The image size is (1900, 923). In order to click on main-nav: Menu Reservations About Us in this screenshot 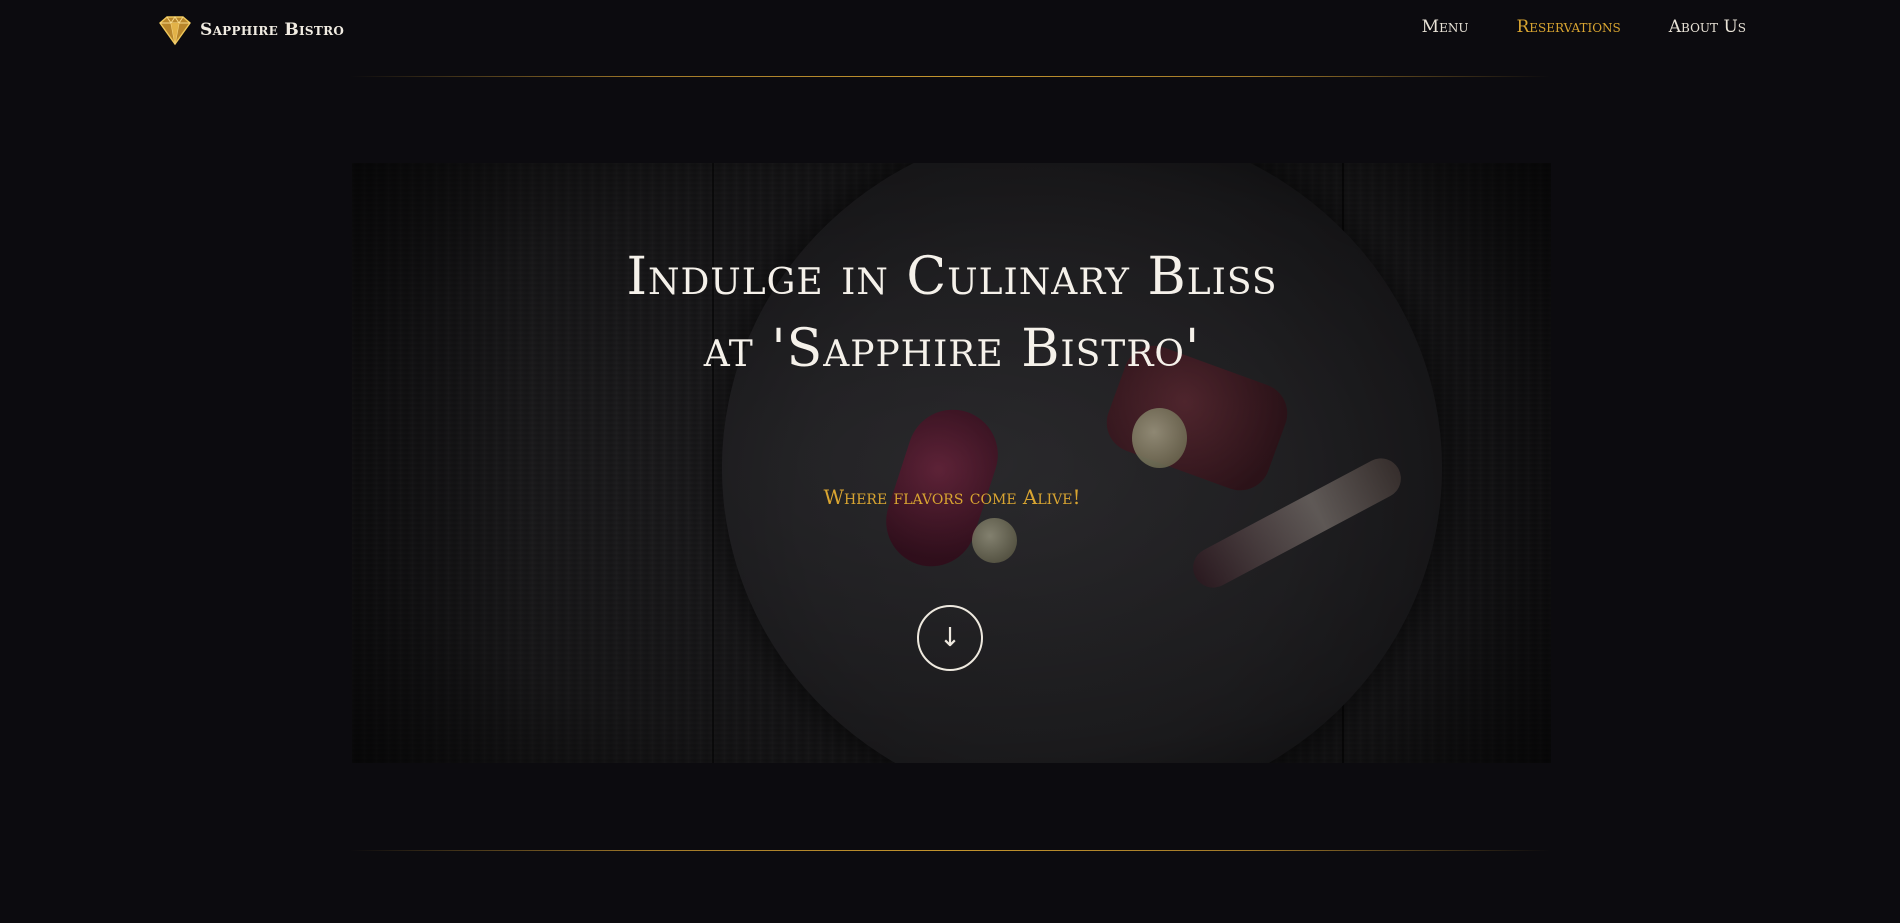, I will do `click(1584, 27)`.